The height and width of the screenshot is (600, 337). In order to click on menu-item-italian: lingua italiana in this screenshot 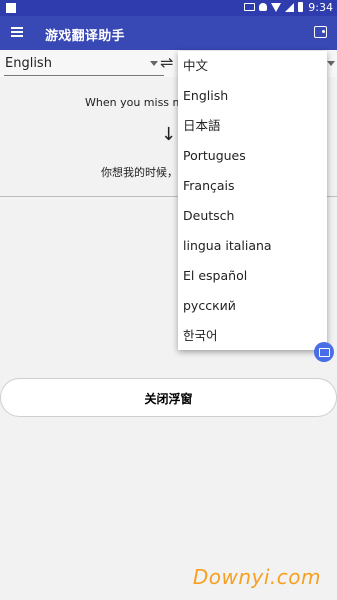, I will do `click(252, 246)`.